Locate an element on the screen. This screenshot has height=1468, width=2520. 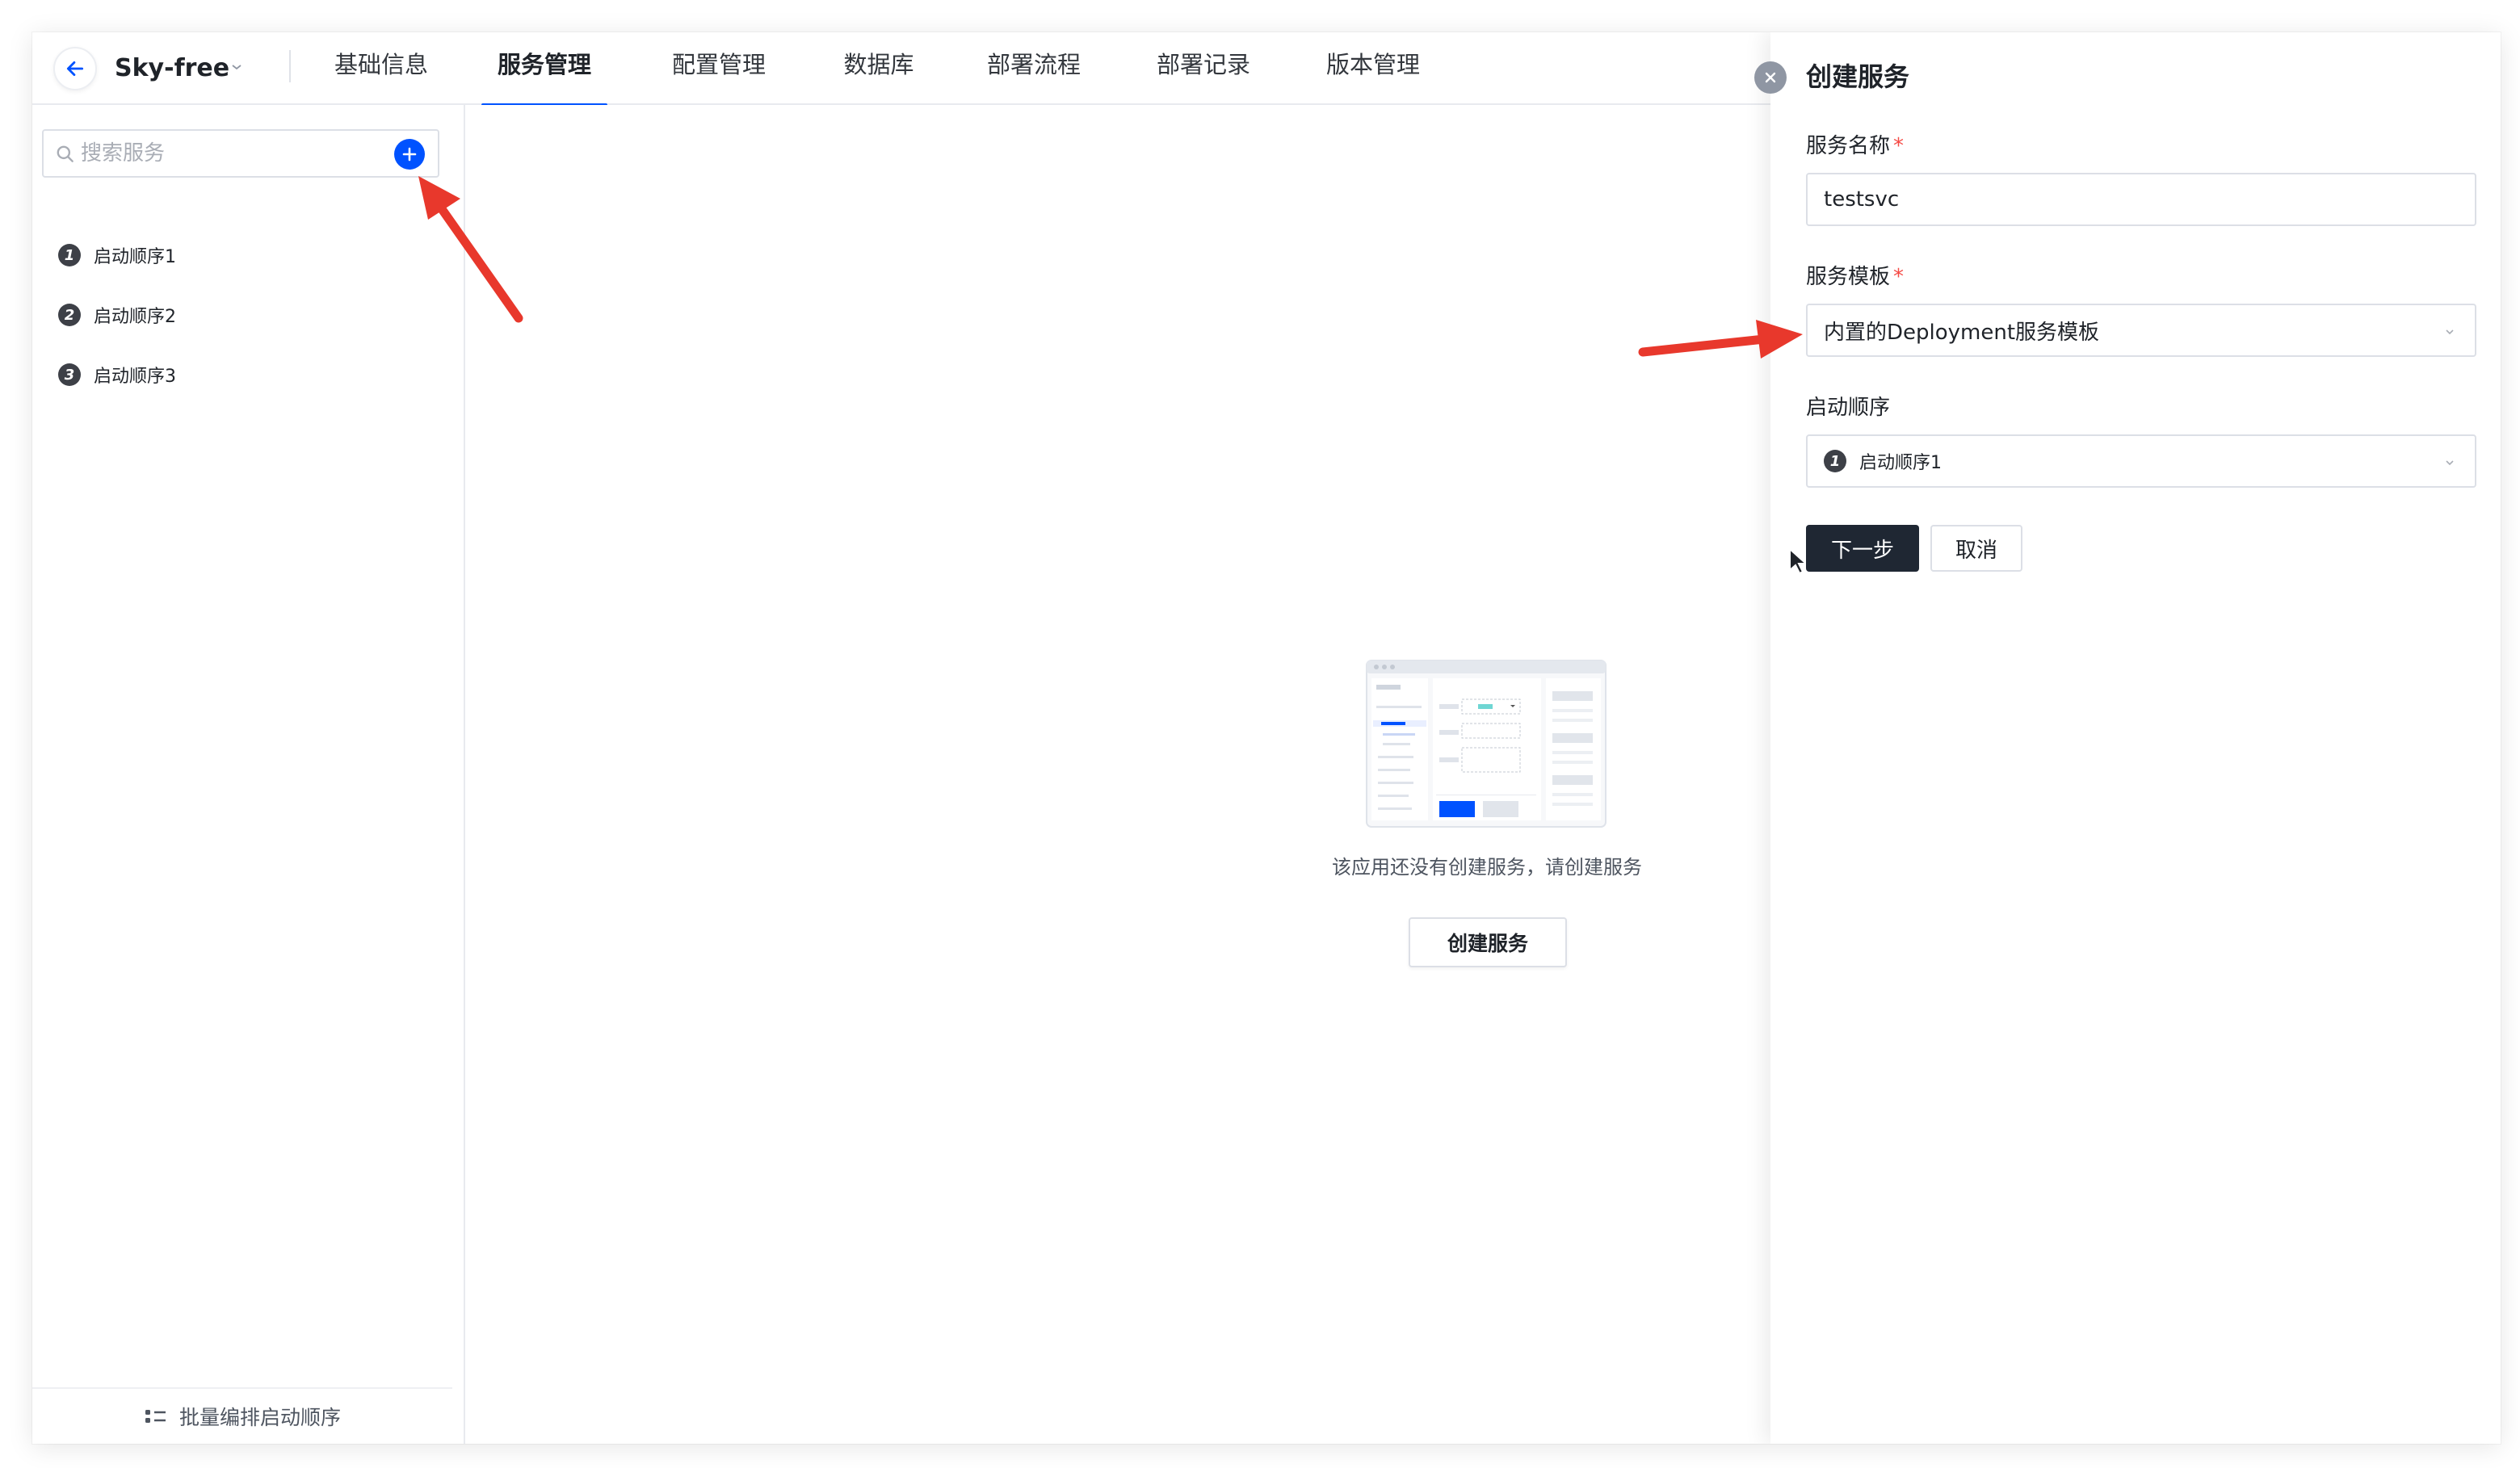
sidebar-item-label: 启动顺序1 is located at coordinates (135, 257).